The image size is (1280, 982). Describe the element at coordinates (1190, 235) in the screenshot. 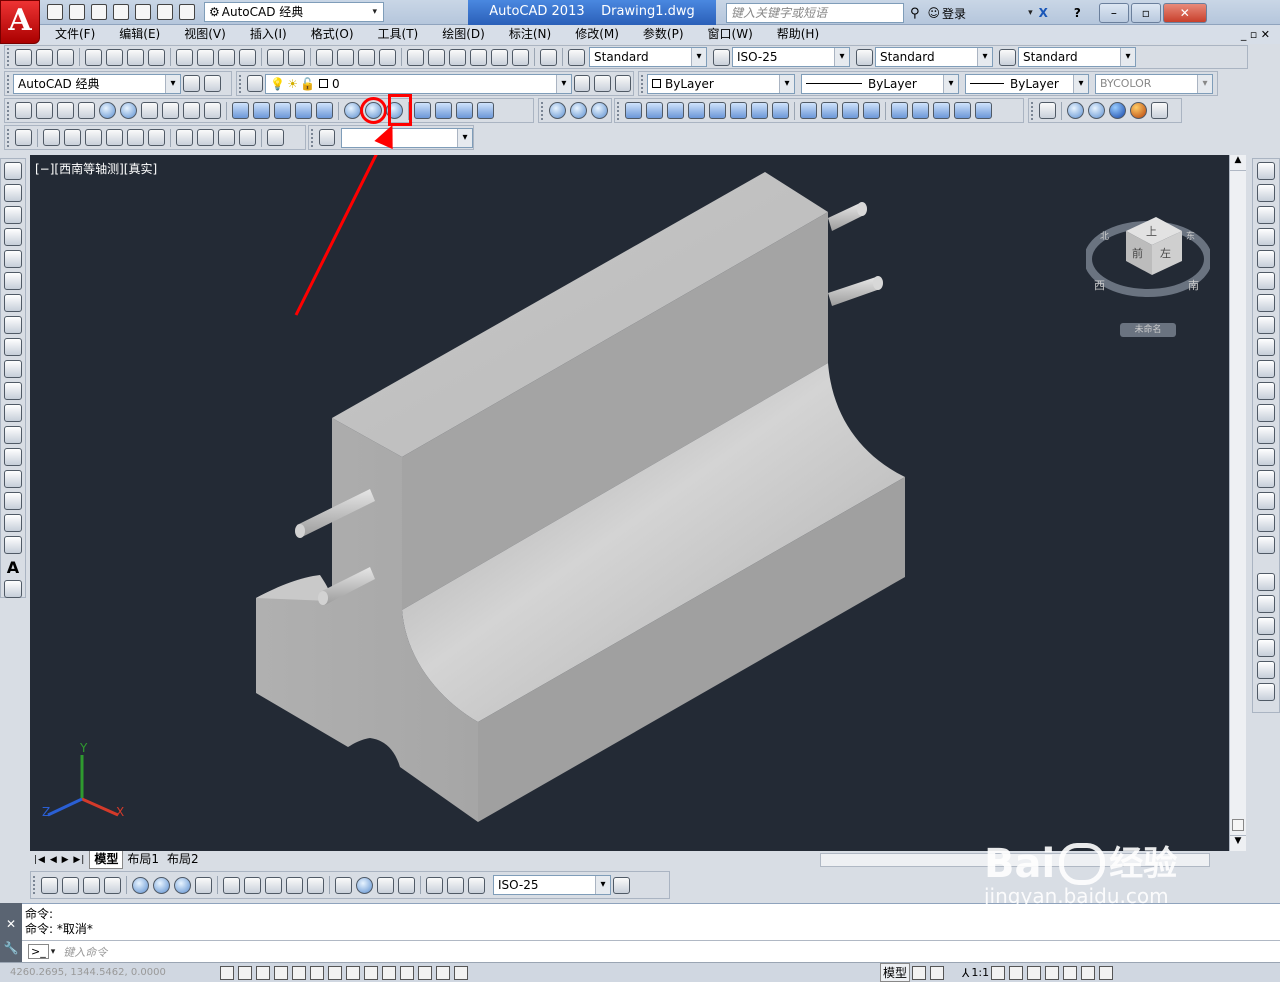

I see `viewcube-east: 东` at that location.